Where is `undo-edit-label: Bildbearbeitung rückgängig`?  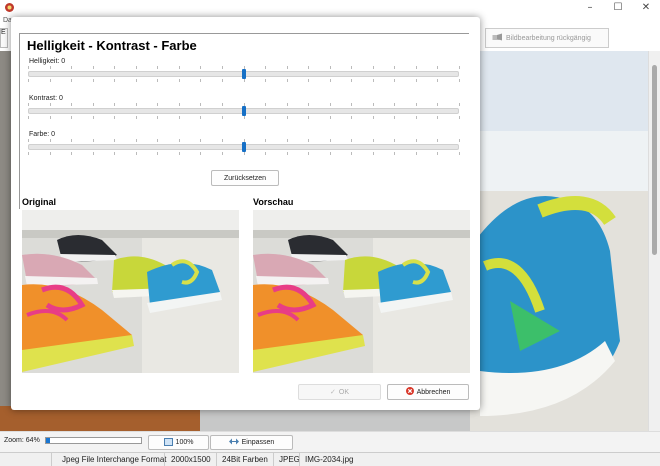 undo-edit-label: Bildbearbeitung rückgängig is located at coordinates (548, 38).